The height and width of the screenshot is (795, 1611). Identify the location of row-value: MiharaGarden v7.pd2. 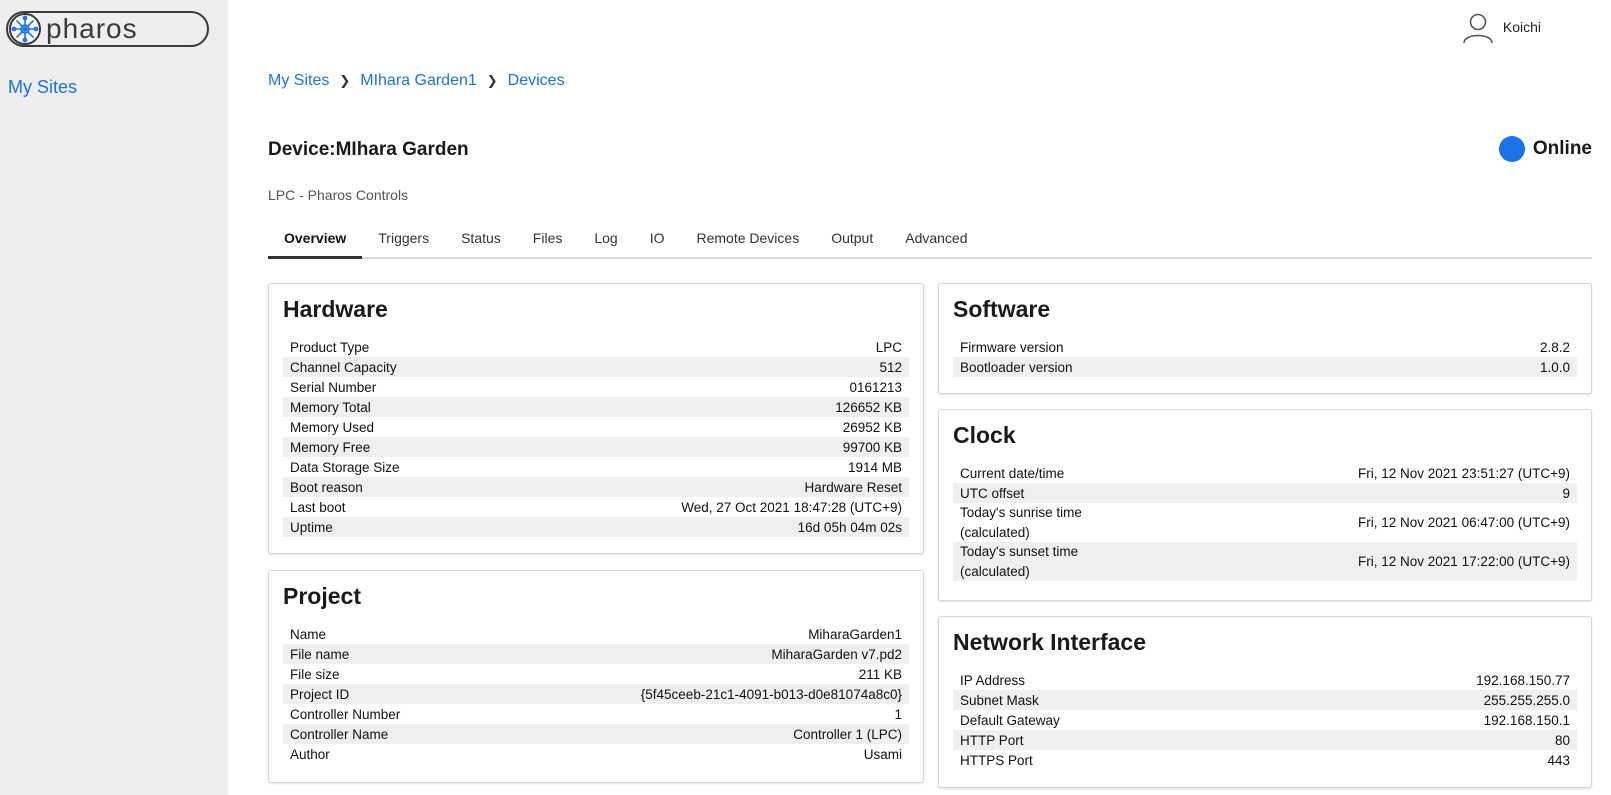
(693, 654).